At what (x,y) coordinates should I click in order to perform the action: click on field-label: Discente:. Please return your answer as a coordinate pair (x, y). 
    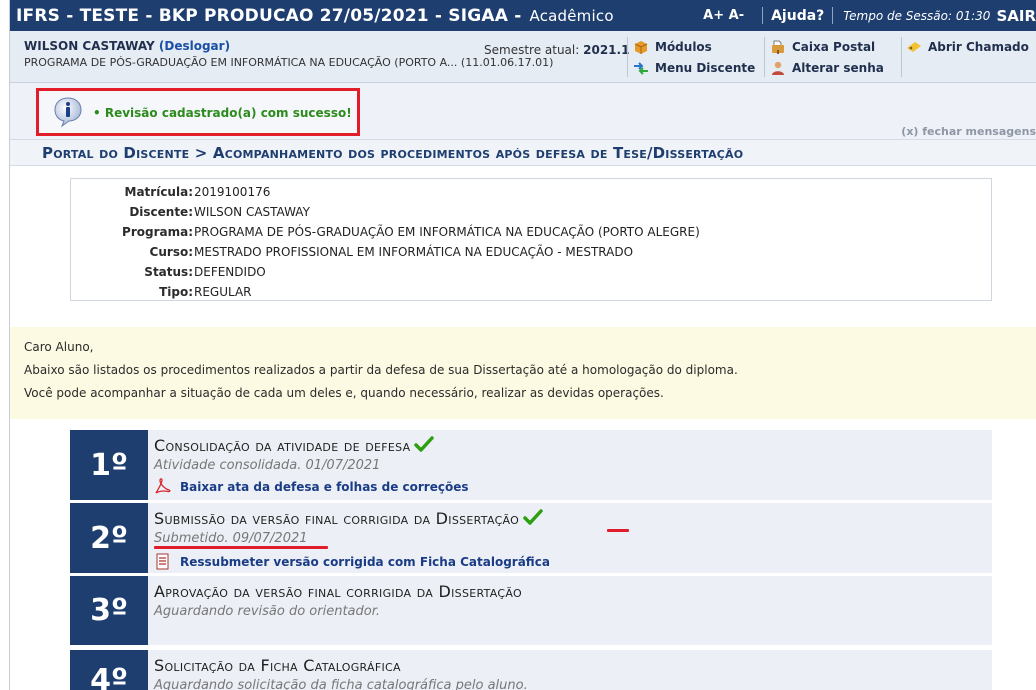
    Looking at the image, I should click on (161, 212).